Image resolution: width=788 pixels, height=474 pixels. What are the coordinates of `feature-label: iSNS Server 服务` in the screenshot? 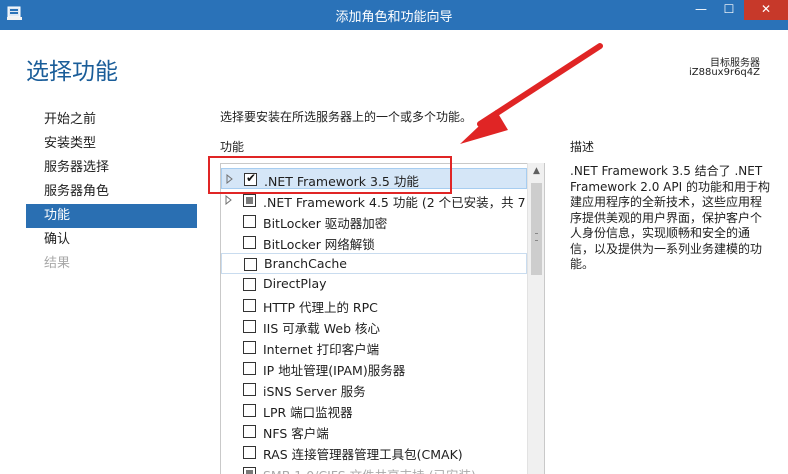 It's located at (314, 391).